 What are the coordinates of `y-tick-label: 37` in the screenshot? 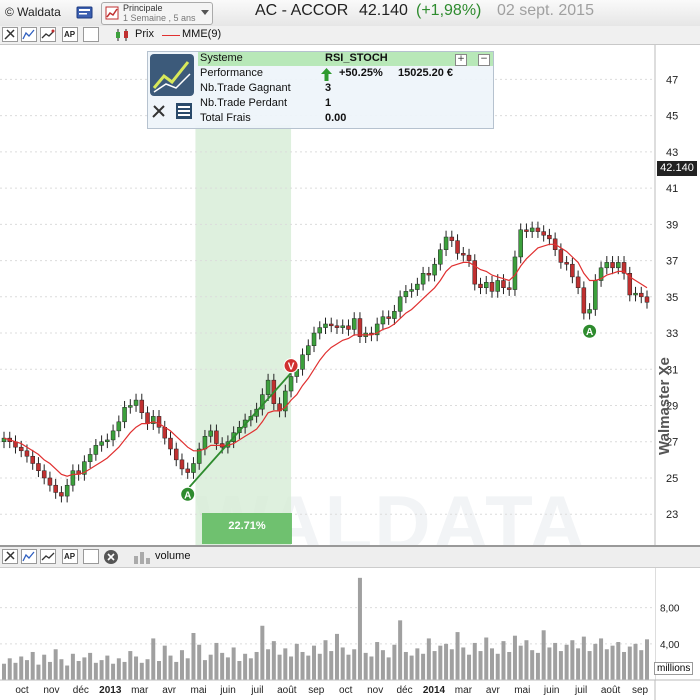 It's located at (672, 262).